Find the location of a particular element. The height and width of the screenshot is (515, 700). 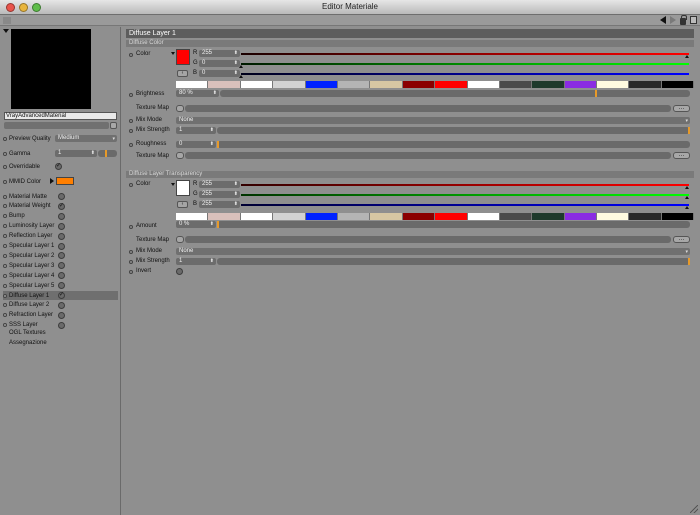

back-arrow-icon is located at coordinates (663, 20).